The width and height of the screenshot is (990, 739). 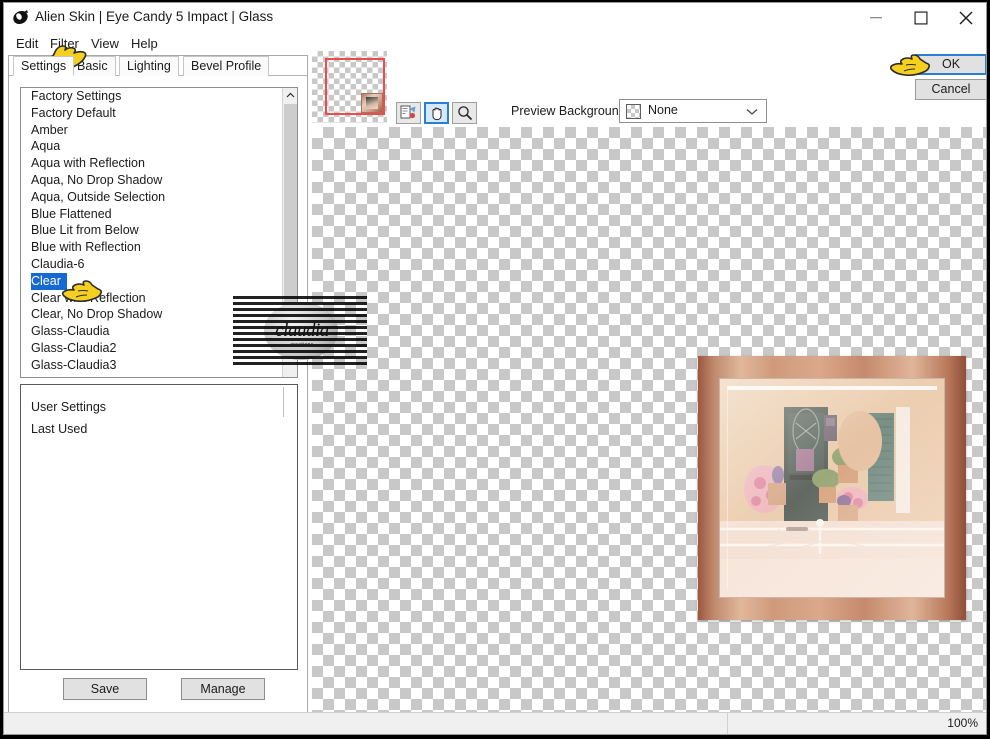 What do you see at coordinates (144, 43) in the screenshot?
I see `menu-item-help: Help` at bounding box center [144, 43].